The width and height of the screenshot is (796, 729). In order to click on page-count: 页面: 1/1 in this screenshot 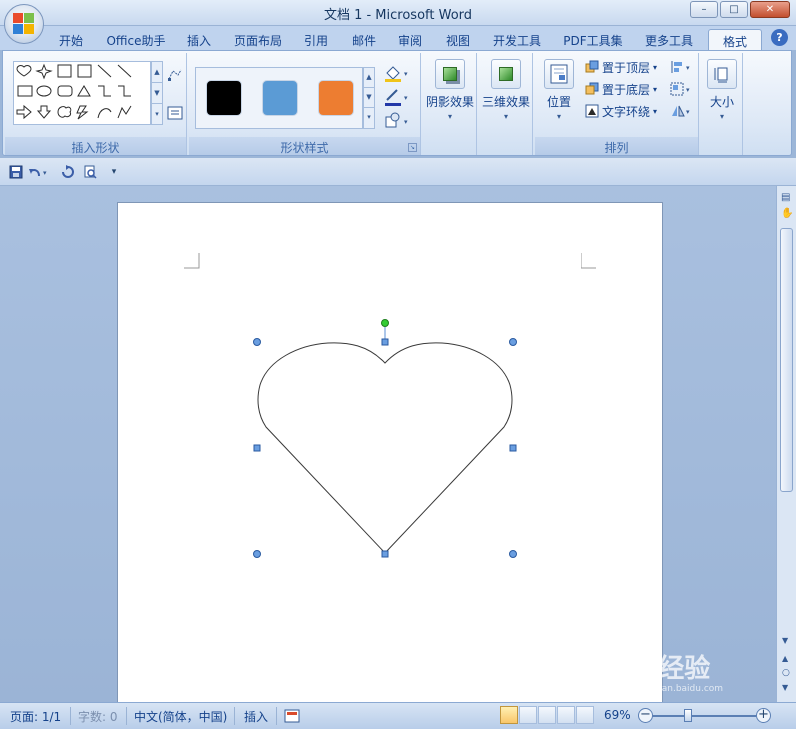, I will do `click(35, 716)`.